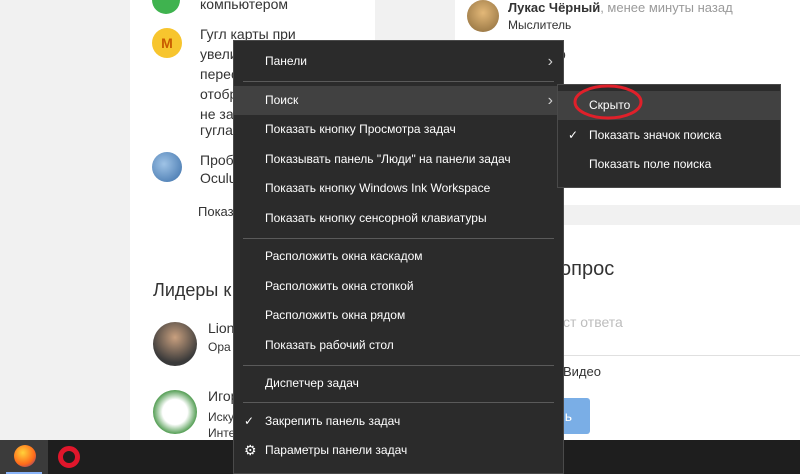 The image size is (800, 474). What do you see at coordinates (540, 25) in the screenshot?
I see `comment-role: Мыслитель` at bounding box center [540, 25].